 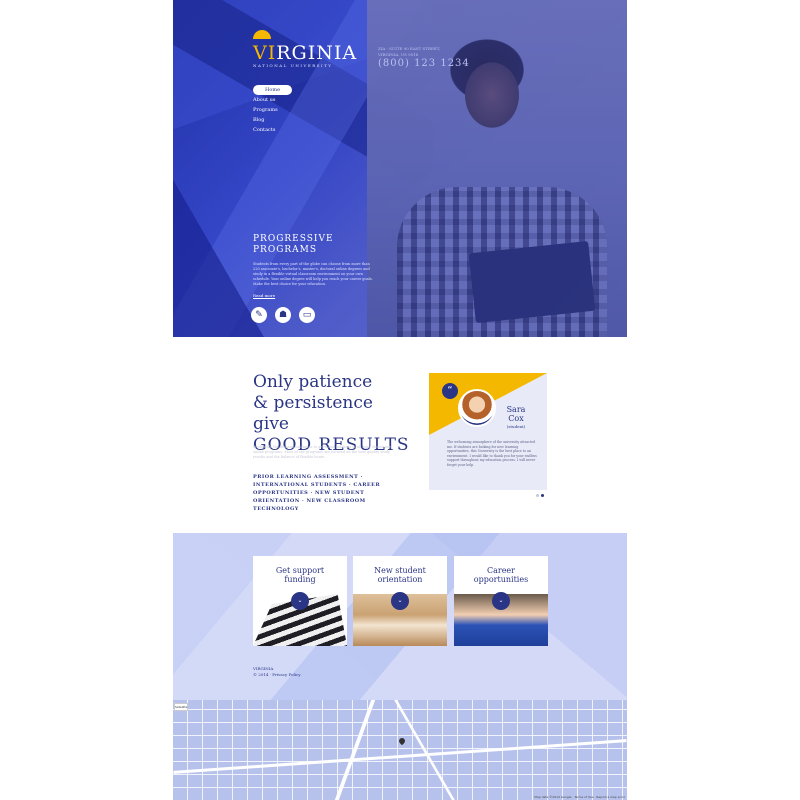 What do you see at coordinates (272, 120) in the screenshot?
I see `nav-item-blog: Blog` at bounding box center [272, 120].